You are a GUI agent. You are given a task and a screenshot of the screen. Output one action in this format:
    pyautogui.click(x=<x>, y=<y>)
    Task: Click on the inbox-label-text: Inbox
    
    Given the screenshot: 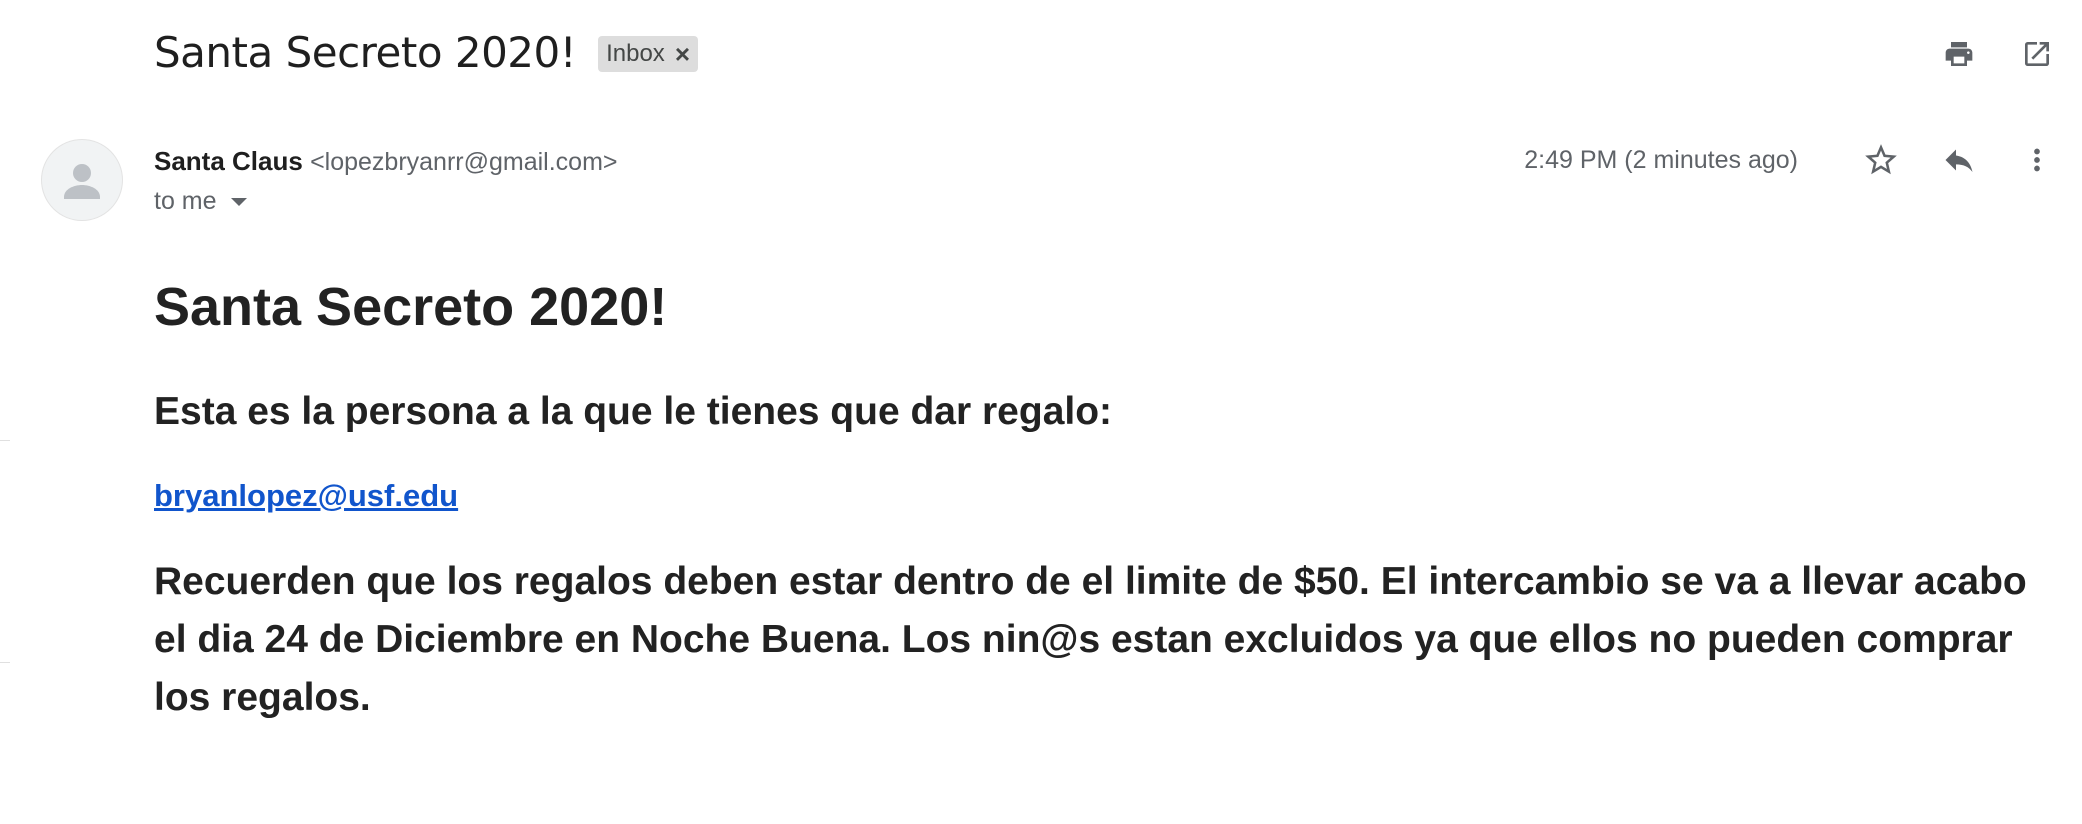 What is the action you would take?
    pyautogui.click(x=635, y=53)
    